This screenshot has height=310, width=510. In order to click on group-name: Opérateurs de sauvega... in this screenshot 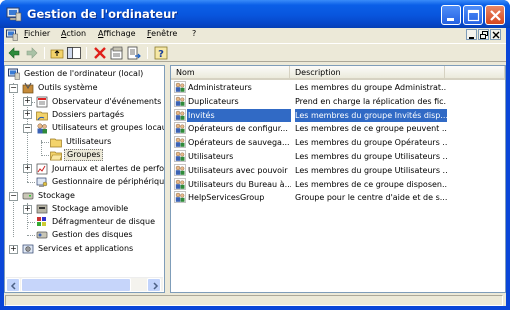, I will do `click(239, 143)`.